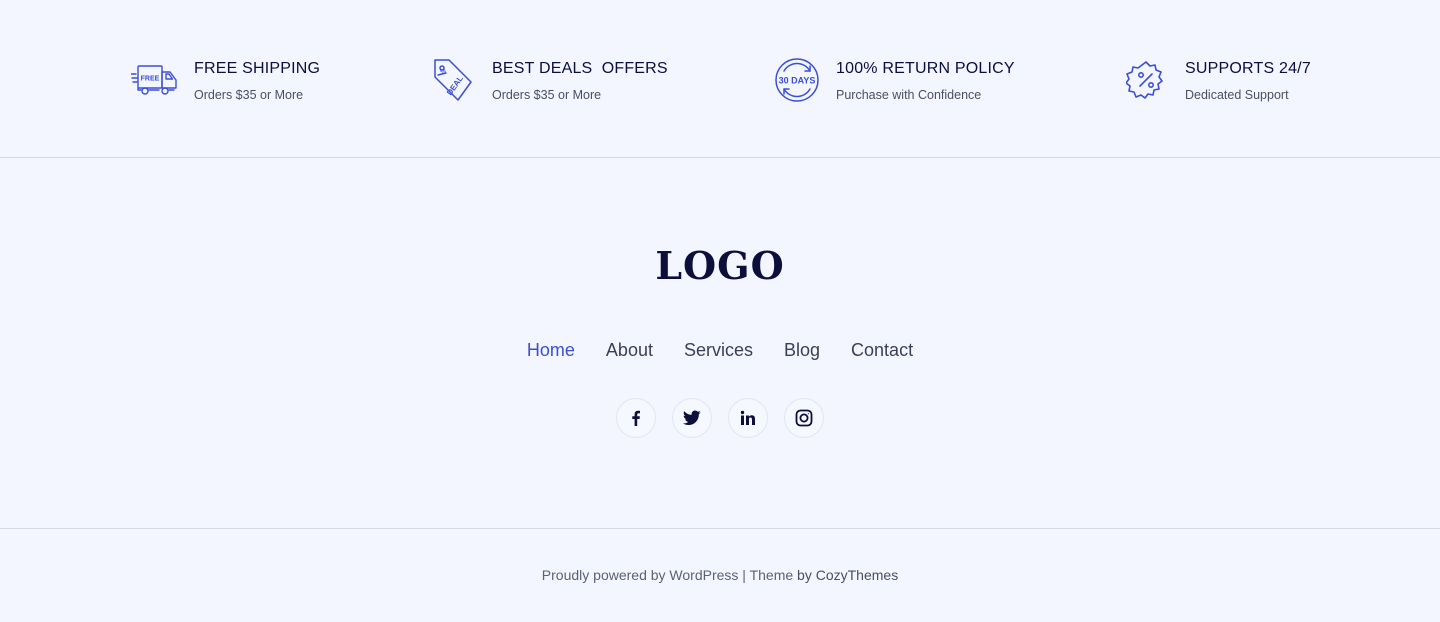 The image size is (1440, 622). What do you see at coordinates (847, 575) in the screenshot?
I see `cozythemes-link: by CozyThemes` at bounding box center [847, 575].